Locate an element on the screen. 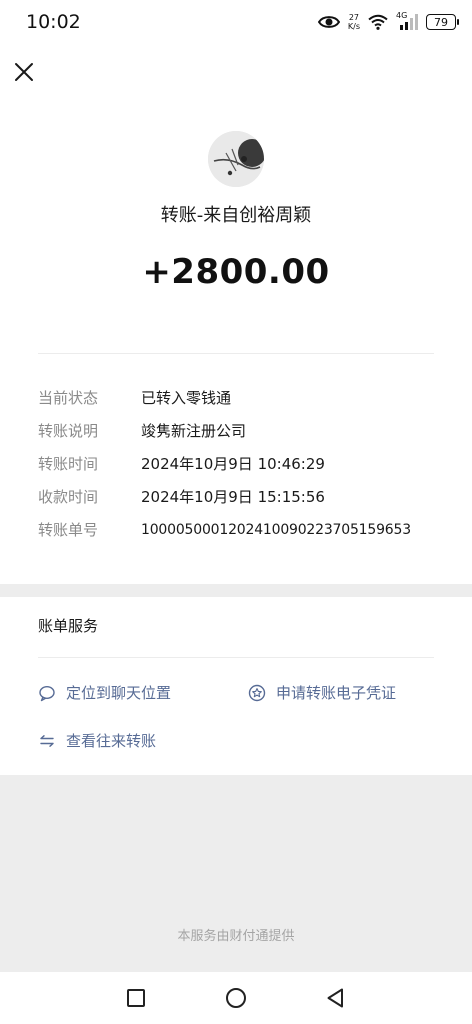 Image resolution: width=472 pixels, height=1024 pixels. info-label: 当前状态 is located at coordinates (68, 398).